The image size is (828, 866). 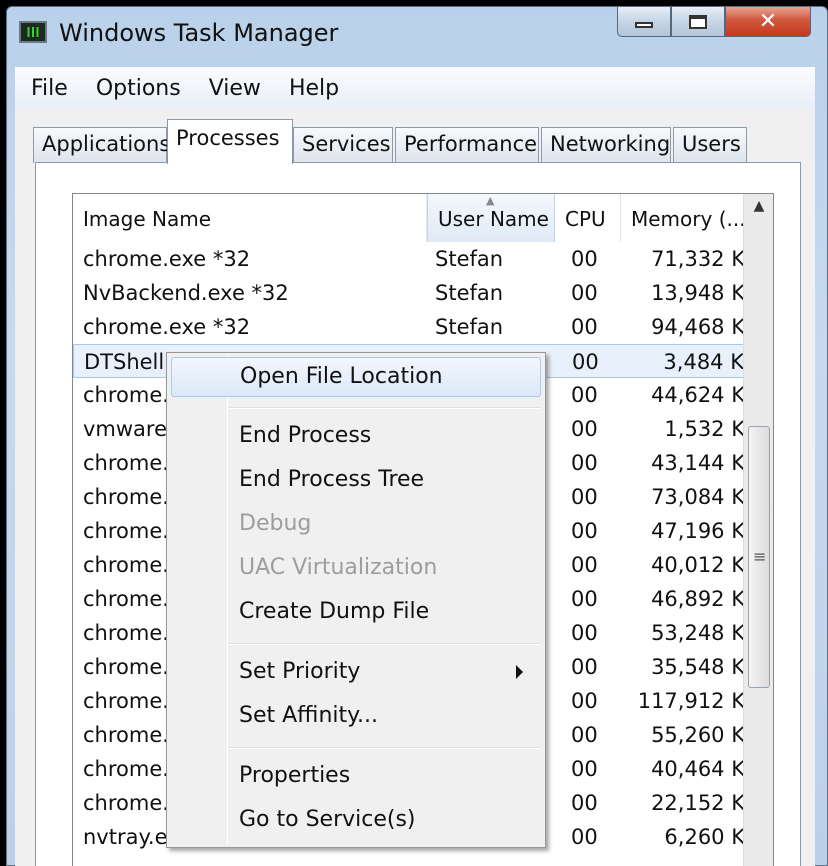 I want to click on minimize-button, so click(x=644, y=22).